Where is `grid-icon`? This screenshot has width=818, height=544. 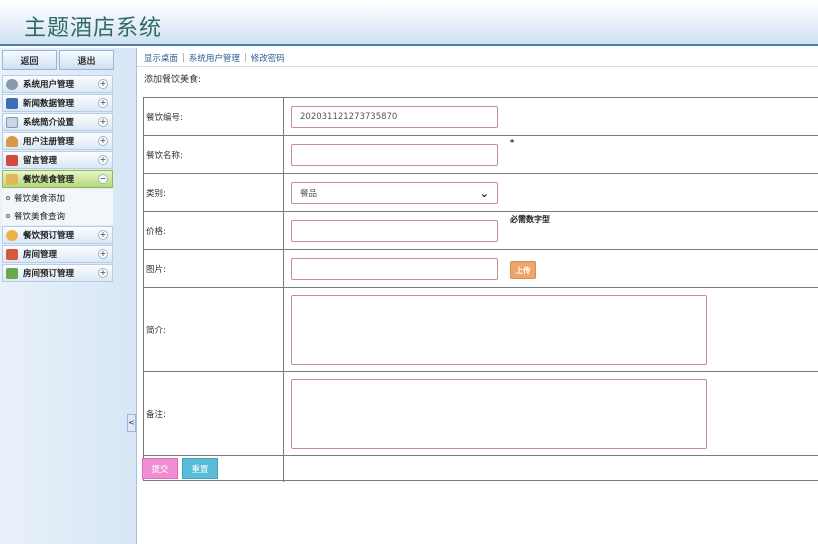 grid-icon is located at coordinates (12, 273).